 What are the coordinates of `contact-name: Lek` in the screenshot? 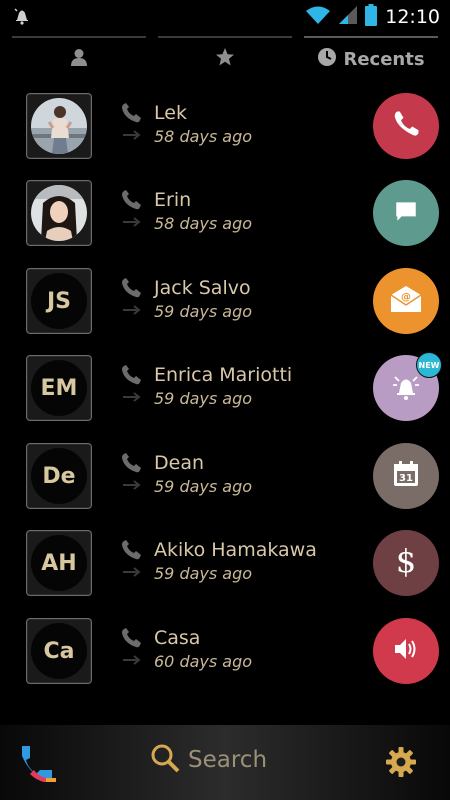 It's located at (170, 113).